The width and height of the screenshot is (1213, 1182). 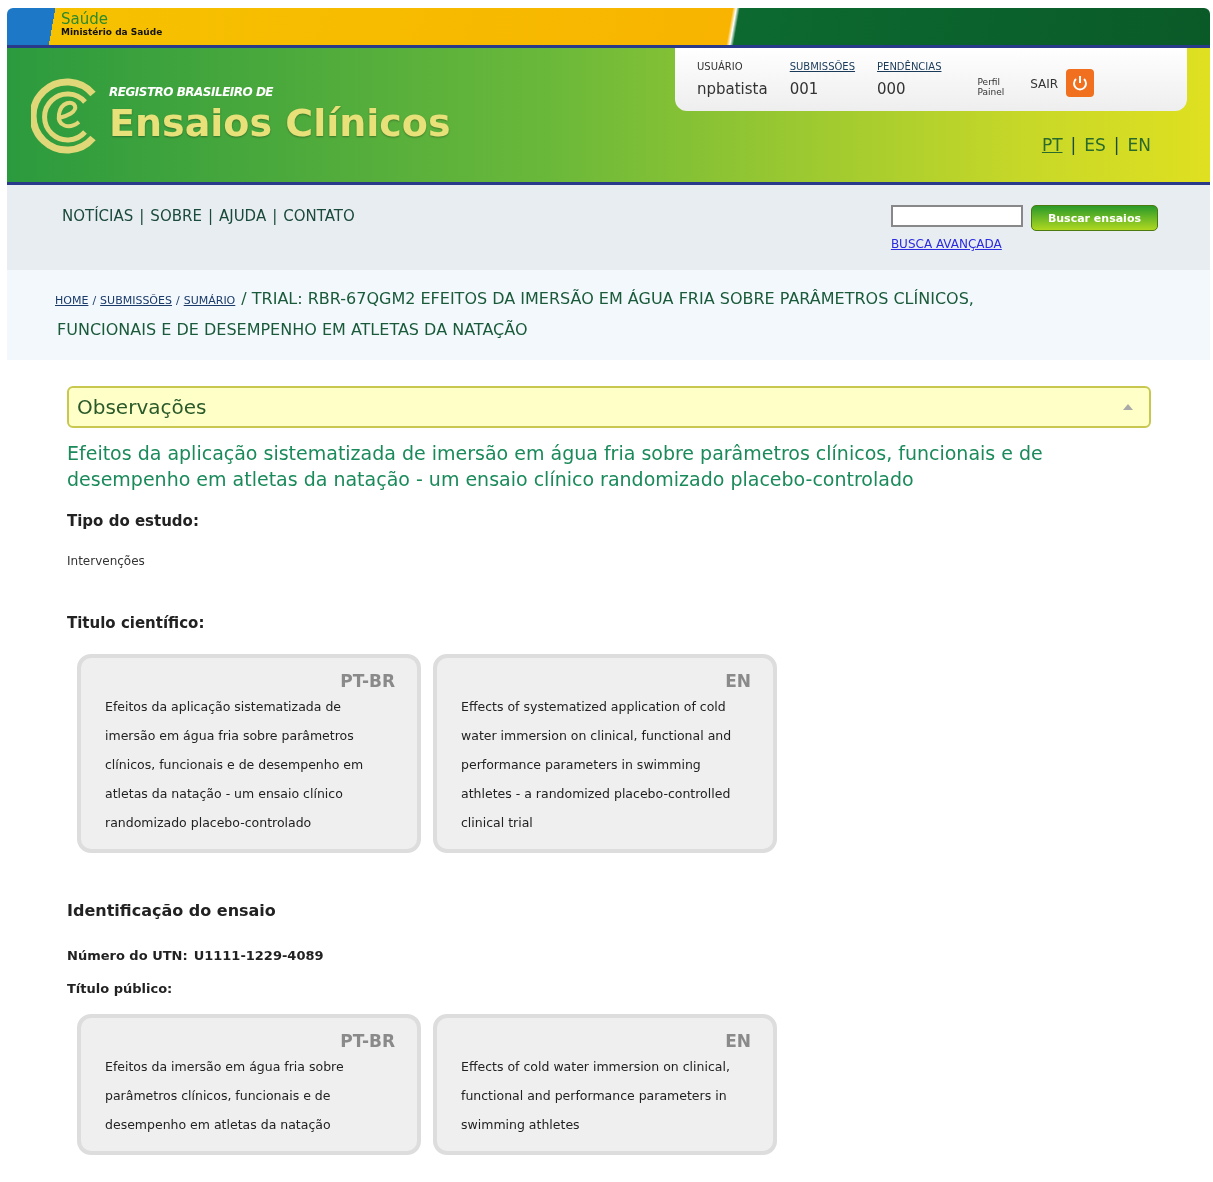 I want to click on field-label: Titulo científico:, so click(x=136, y=623).